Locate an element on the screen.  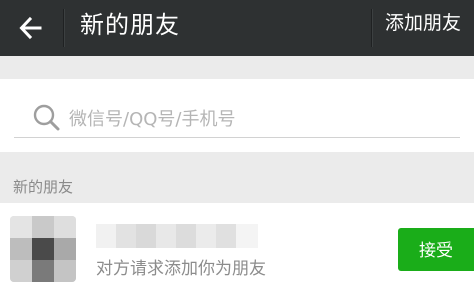
back-button is located at coordinates (31, 28).